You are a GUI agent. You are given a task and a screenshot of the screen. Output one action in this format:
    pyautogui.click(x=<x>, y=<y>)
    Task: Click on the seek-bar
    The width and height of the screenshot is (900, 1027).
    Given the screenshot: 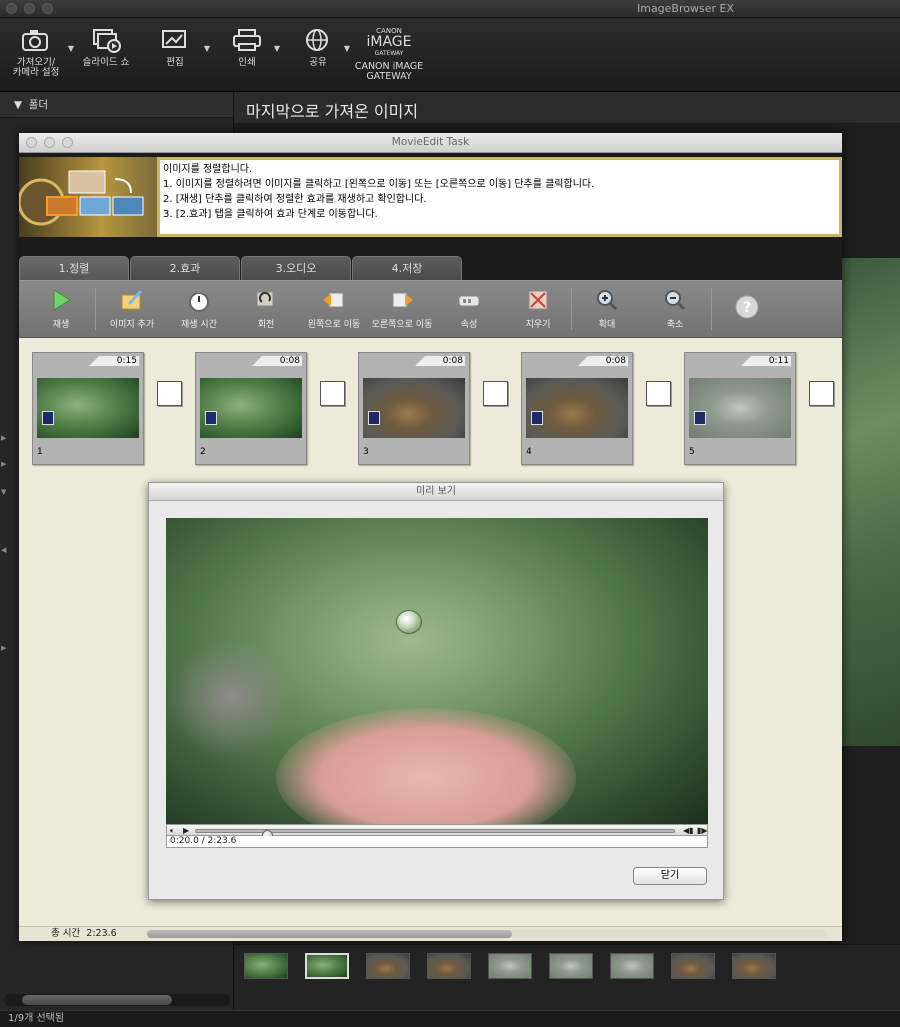 What is the action you would take?
    pyautogui.click(x=435, y=835)
    